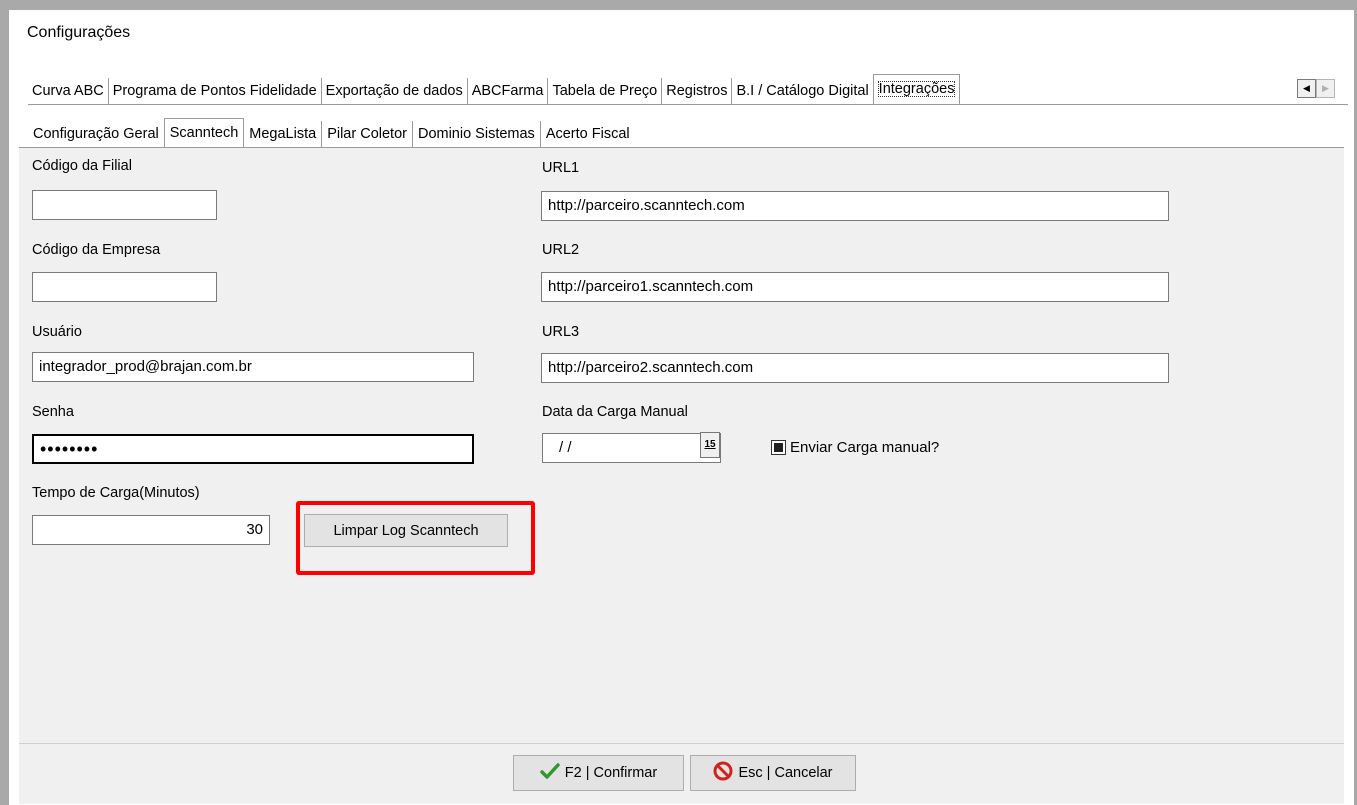  I want to click on outer-frame-top, so click(678, 5).